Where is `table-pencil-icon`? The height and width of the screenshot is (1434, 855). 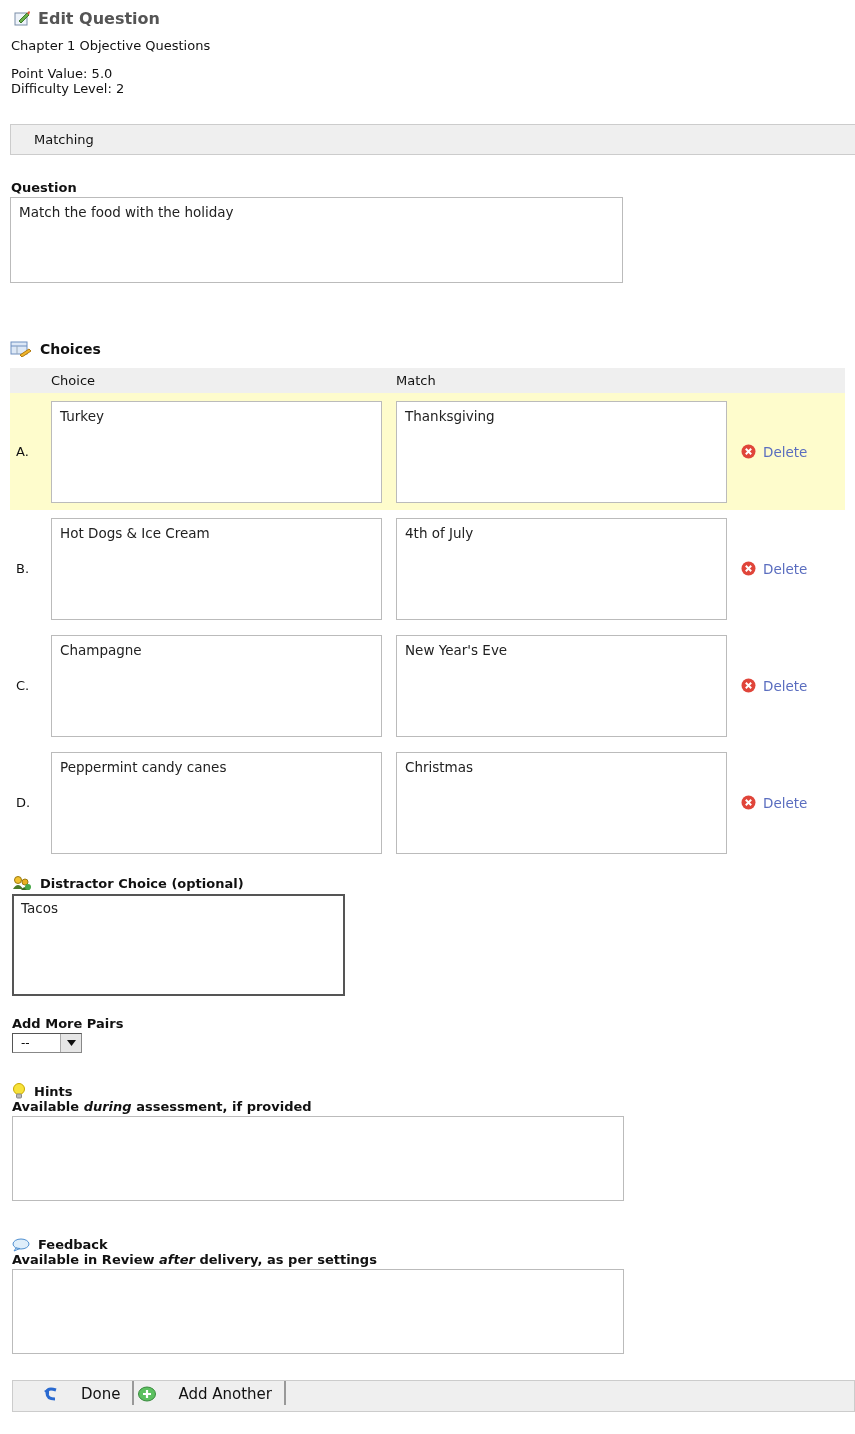
table-pencil-icon is located at coordinates (21, 349).